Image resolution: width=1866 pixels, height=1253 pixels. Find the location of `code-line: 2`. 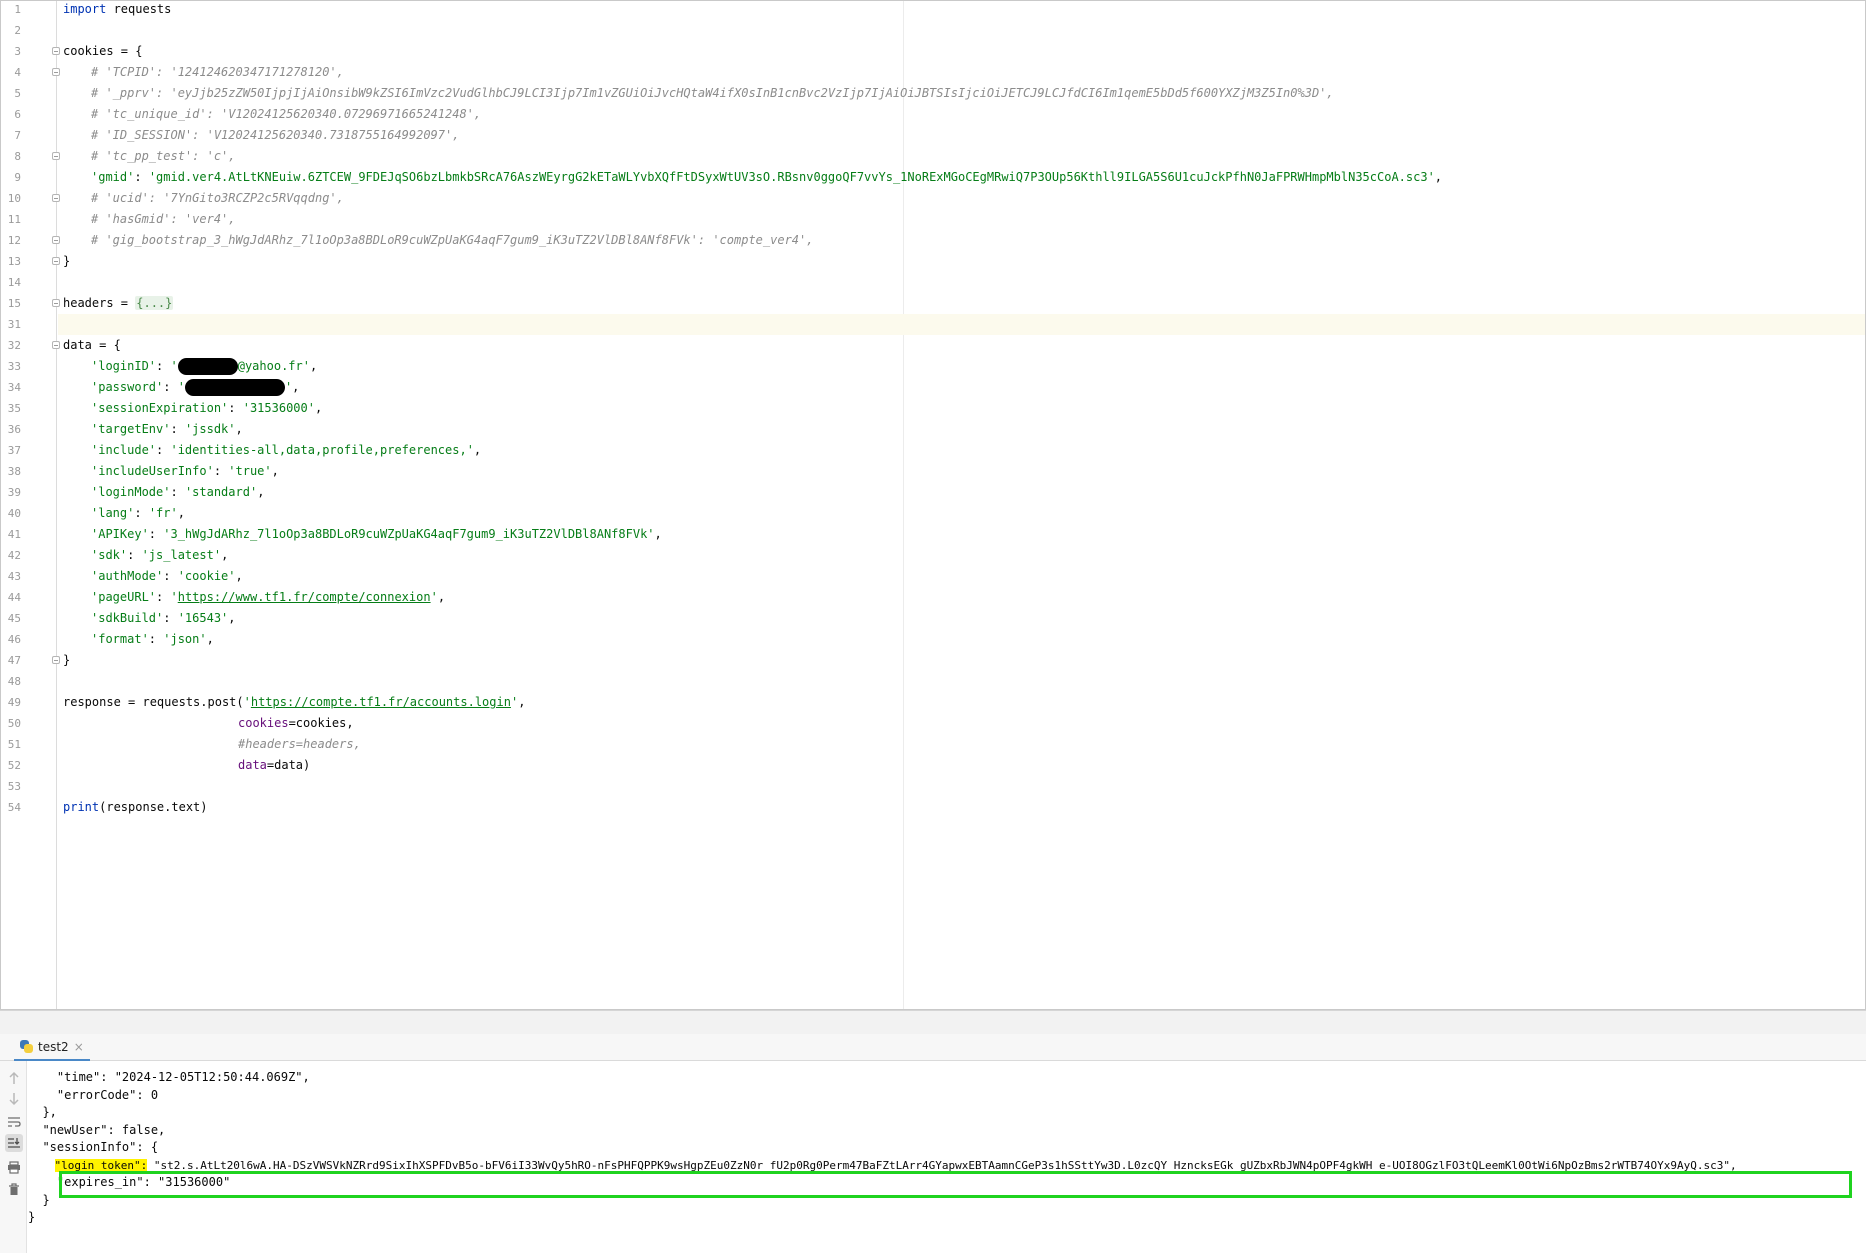

code-line: 2 is located at coordinates (933, 30).